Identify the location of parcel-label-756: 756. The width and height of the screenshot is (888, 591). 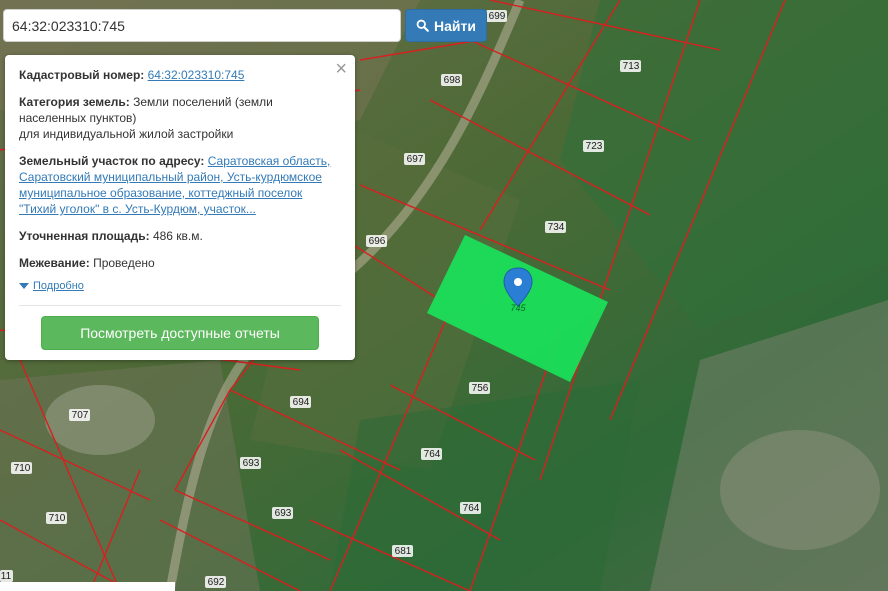
(480, 388).